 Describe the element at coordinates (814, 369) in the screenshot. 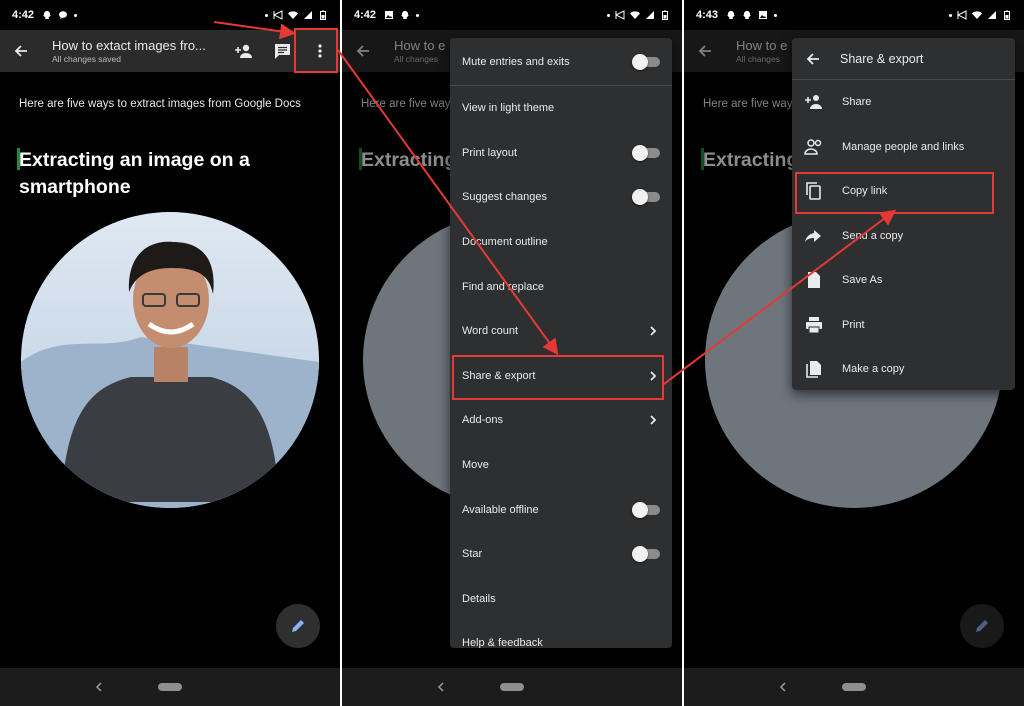

I see `copy-file-icon` at that location.